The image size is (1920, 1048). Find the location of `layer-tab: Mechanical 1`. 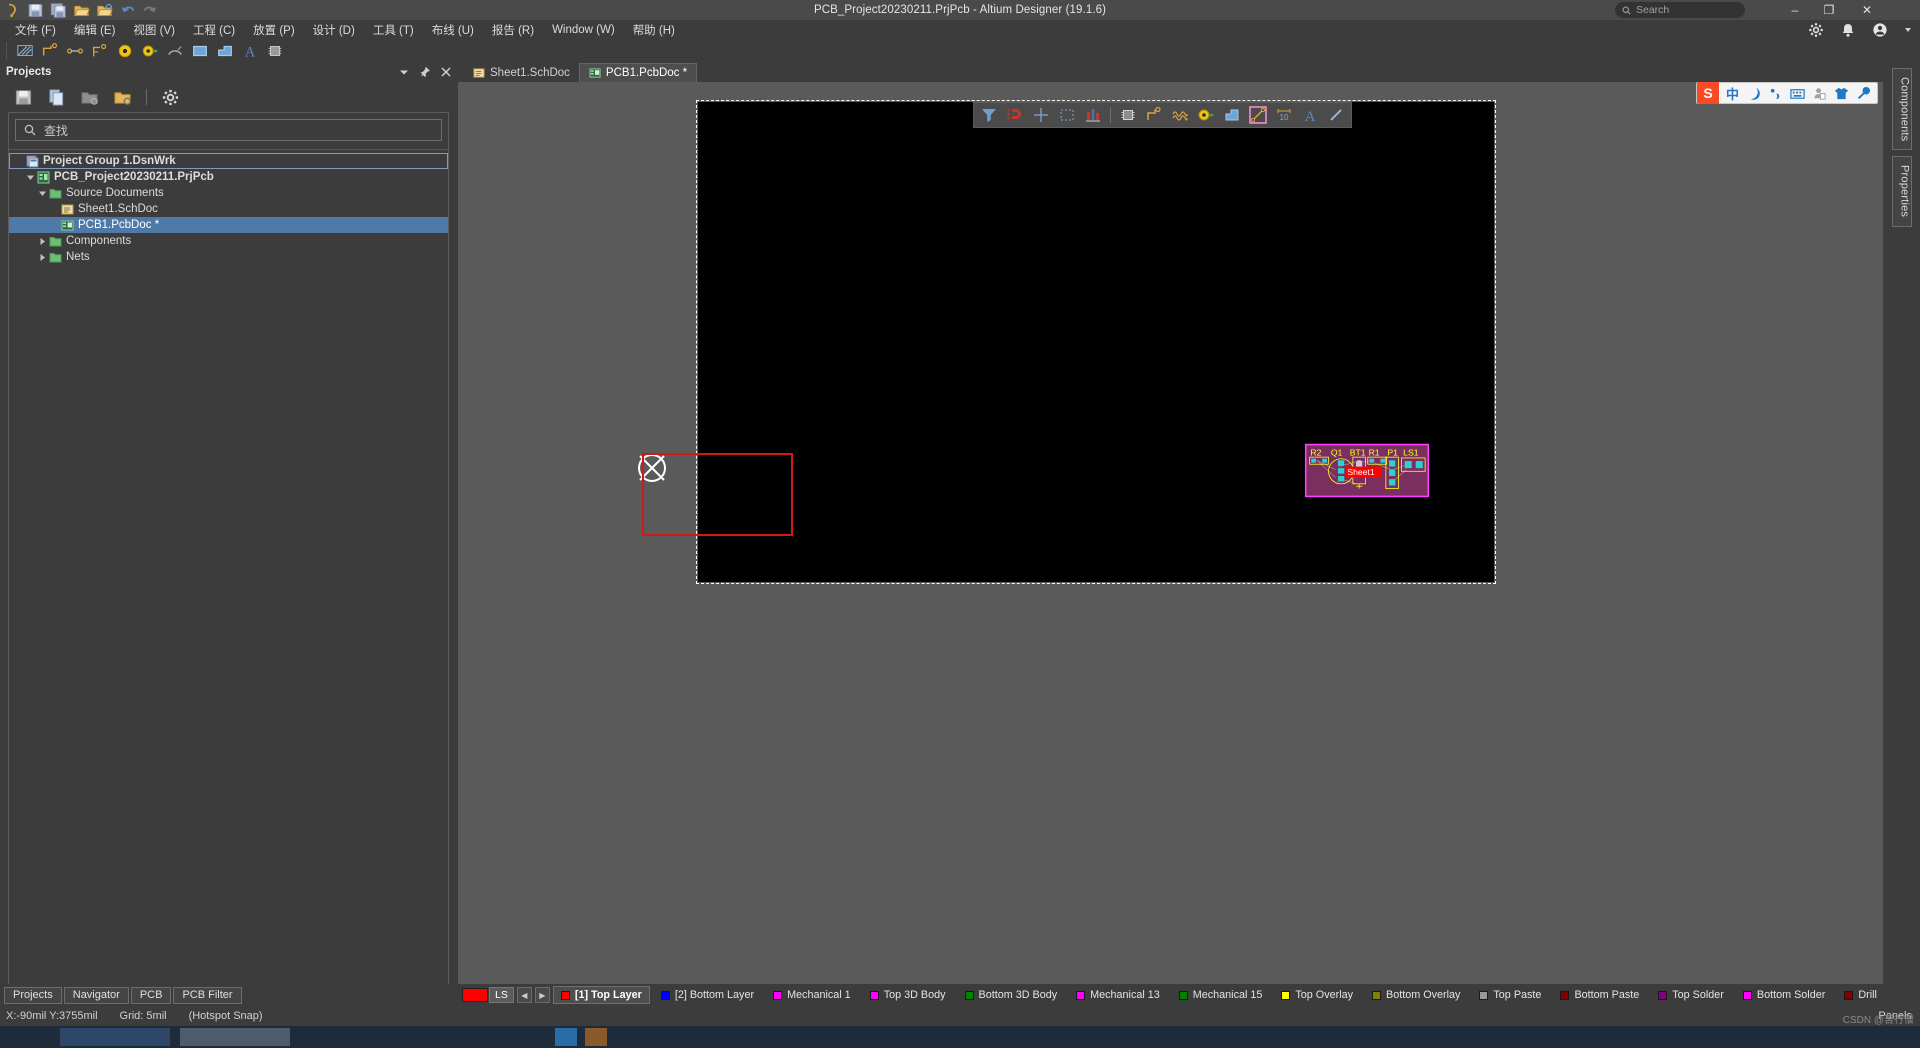

layer-tab: Mechanical 1 is located at coordinates (812, 995).